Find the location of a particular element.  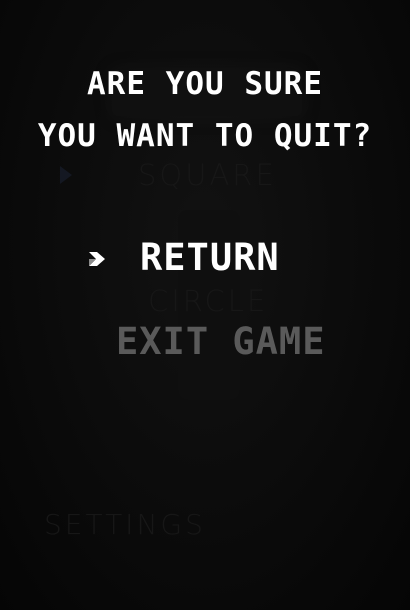

chevron-right-icon is located at coordinates (97, 259).